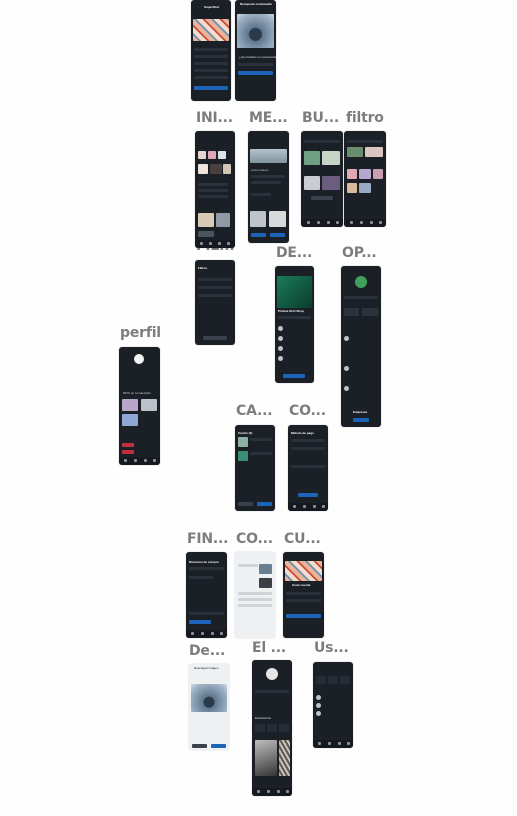 This screenshot has height=816, width=517. Describe the element at coordinates (215, 189) in the screenshot. I see `frame-inicio` at that location.